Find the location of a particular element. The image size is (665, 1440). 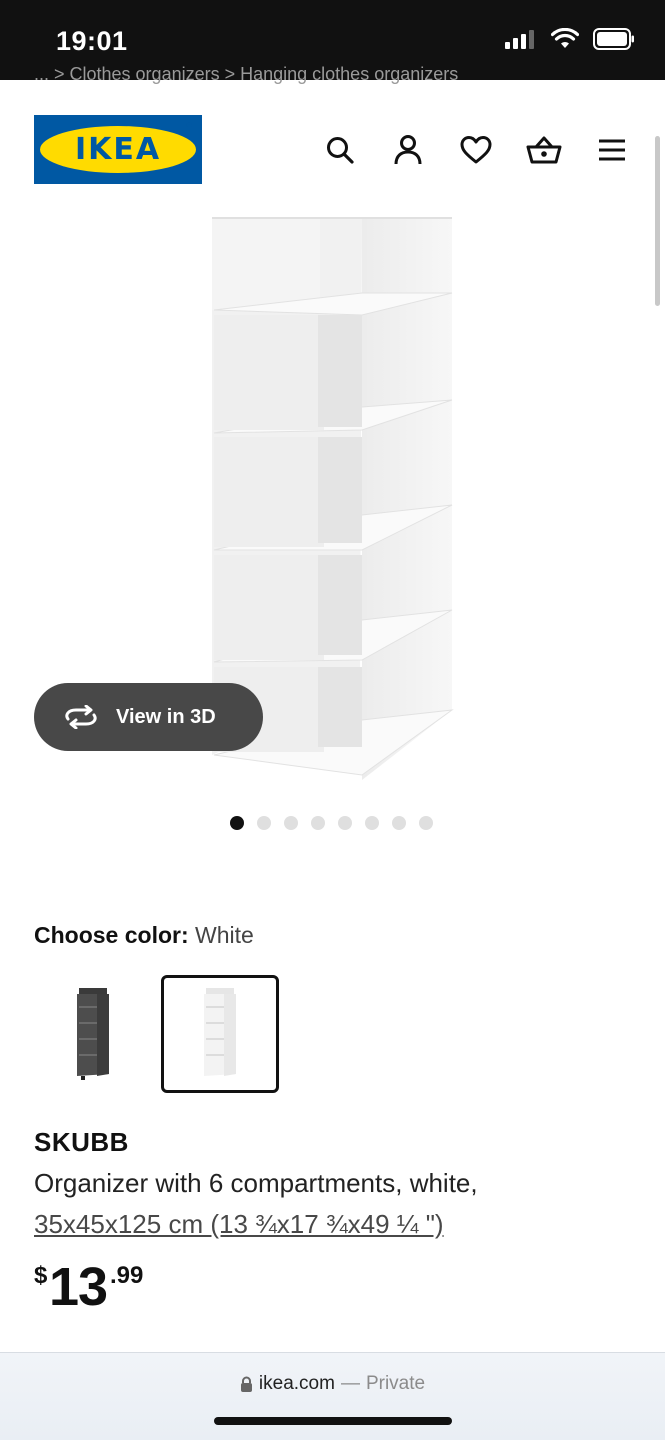

home-indicator is located at coordinates (333, 1421).